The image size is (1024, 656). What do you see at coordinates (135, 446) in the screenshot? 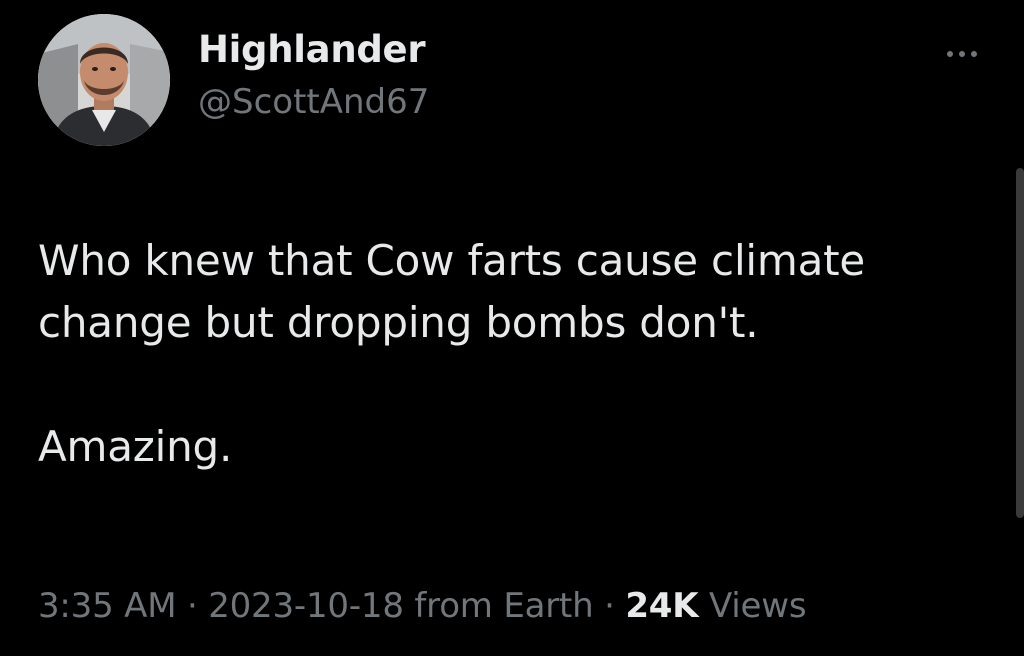
I see `tweet-text-line: Amazing.` at bounding box center [135, 446].